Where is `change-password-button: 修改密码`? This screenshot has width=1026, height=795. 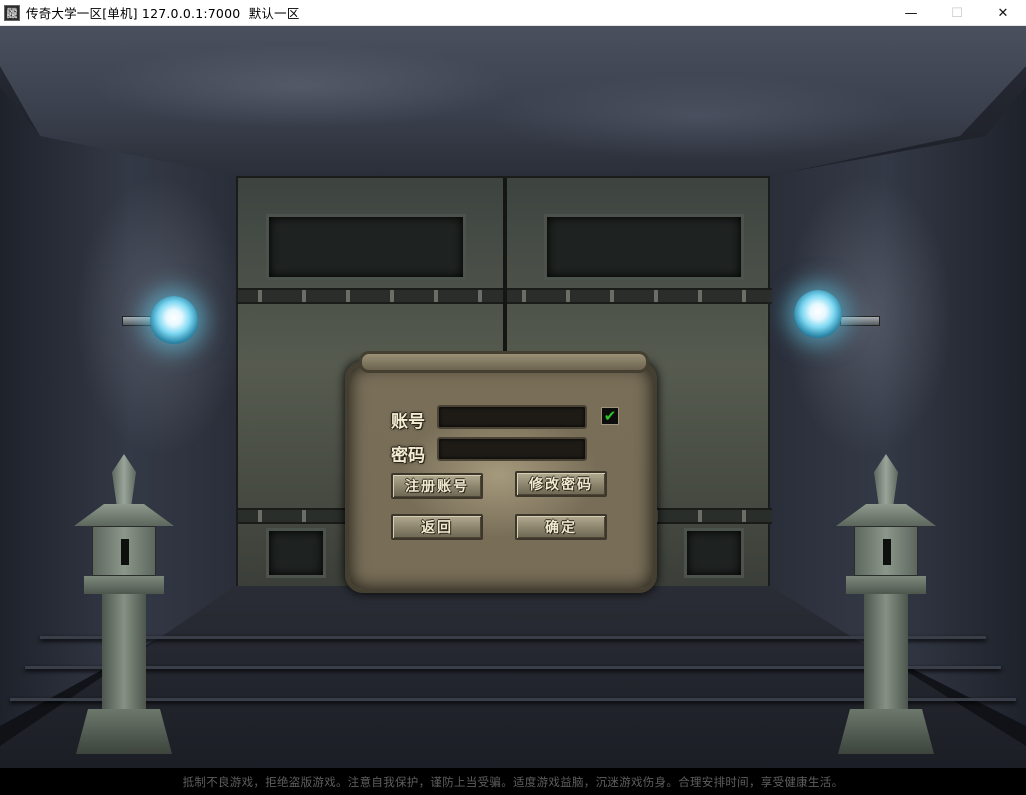 change-password-button: 修改密码 is located at coordinates (561, 484).